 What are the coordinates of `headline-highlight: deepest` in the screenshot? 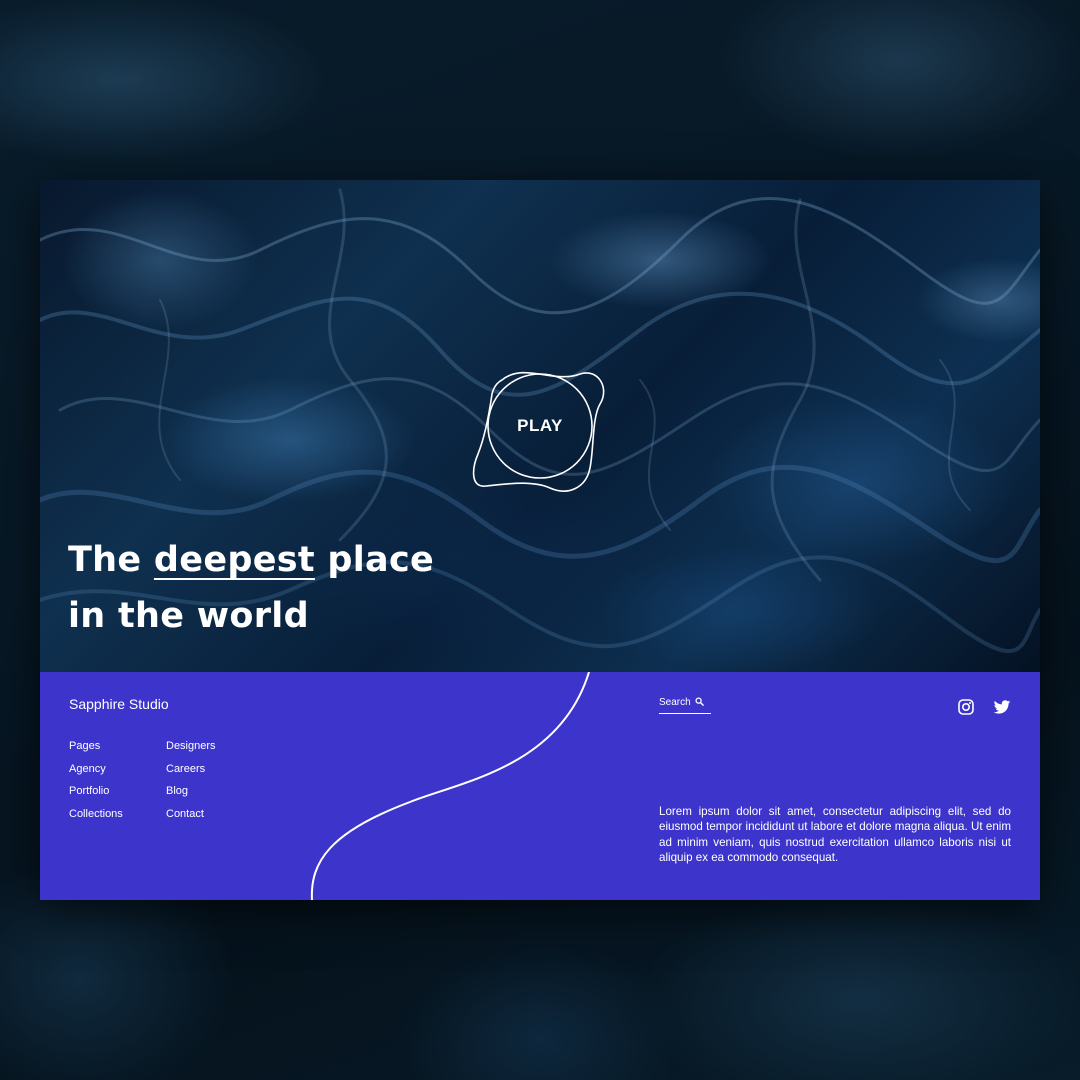 It's located at (234, 560).